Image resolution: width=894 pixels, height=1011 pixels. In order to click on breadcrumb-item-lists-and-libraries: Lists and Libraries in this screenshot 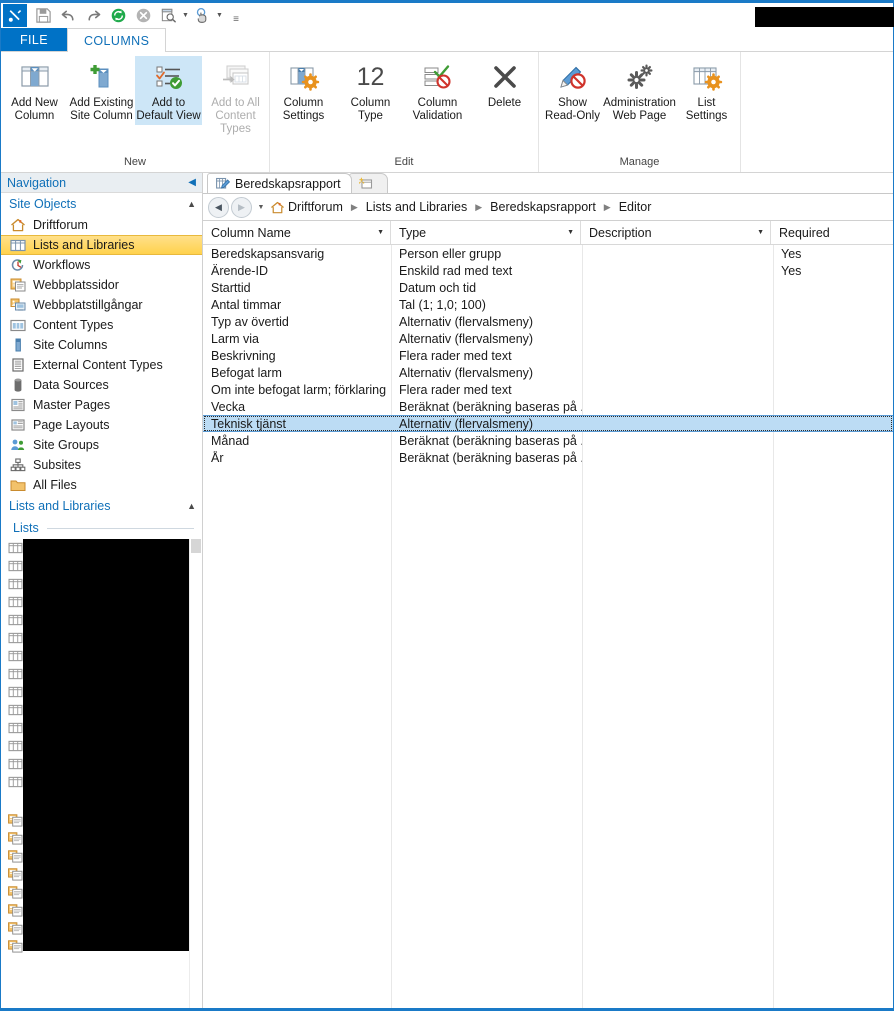, I will do `click(416, 207)`.